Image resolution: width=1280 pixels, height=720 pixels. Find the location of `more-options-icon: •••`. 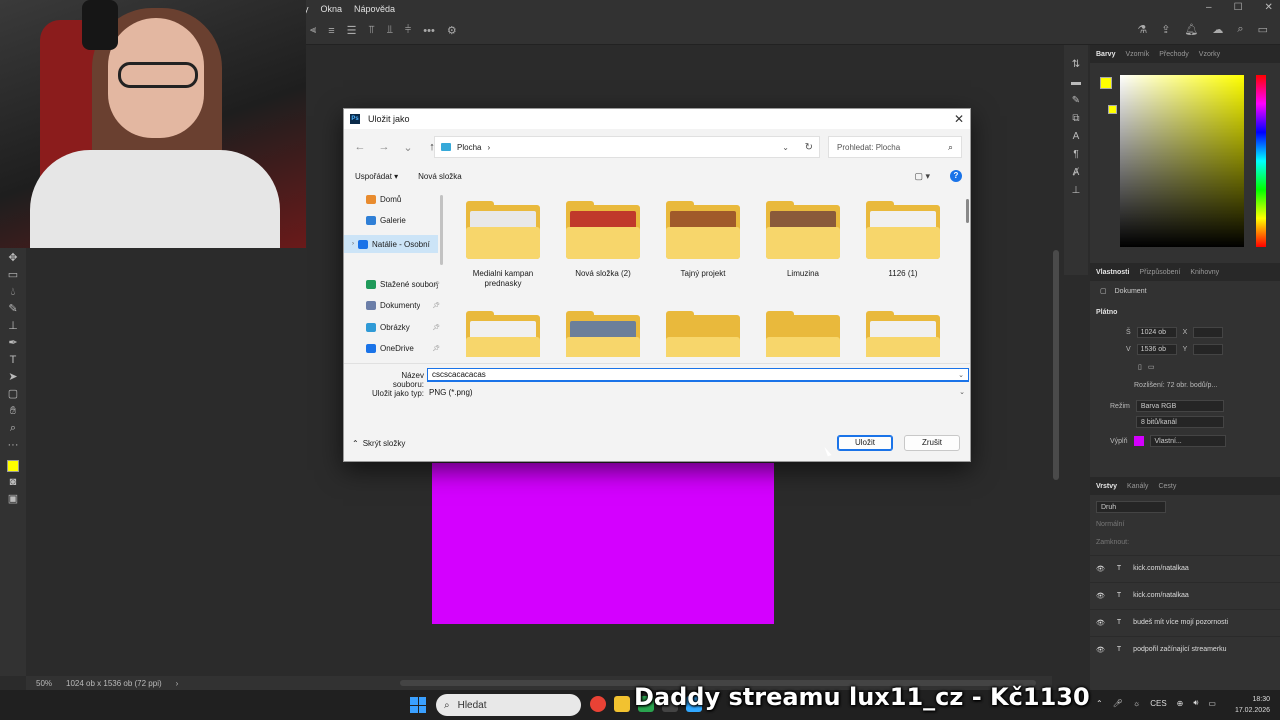

more-options-icon: ••• is located at coordinates (429, 31).